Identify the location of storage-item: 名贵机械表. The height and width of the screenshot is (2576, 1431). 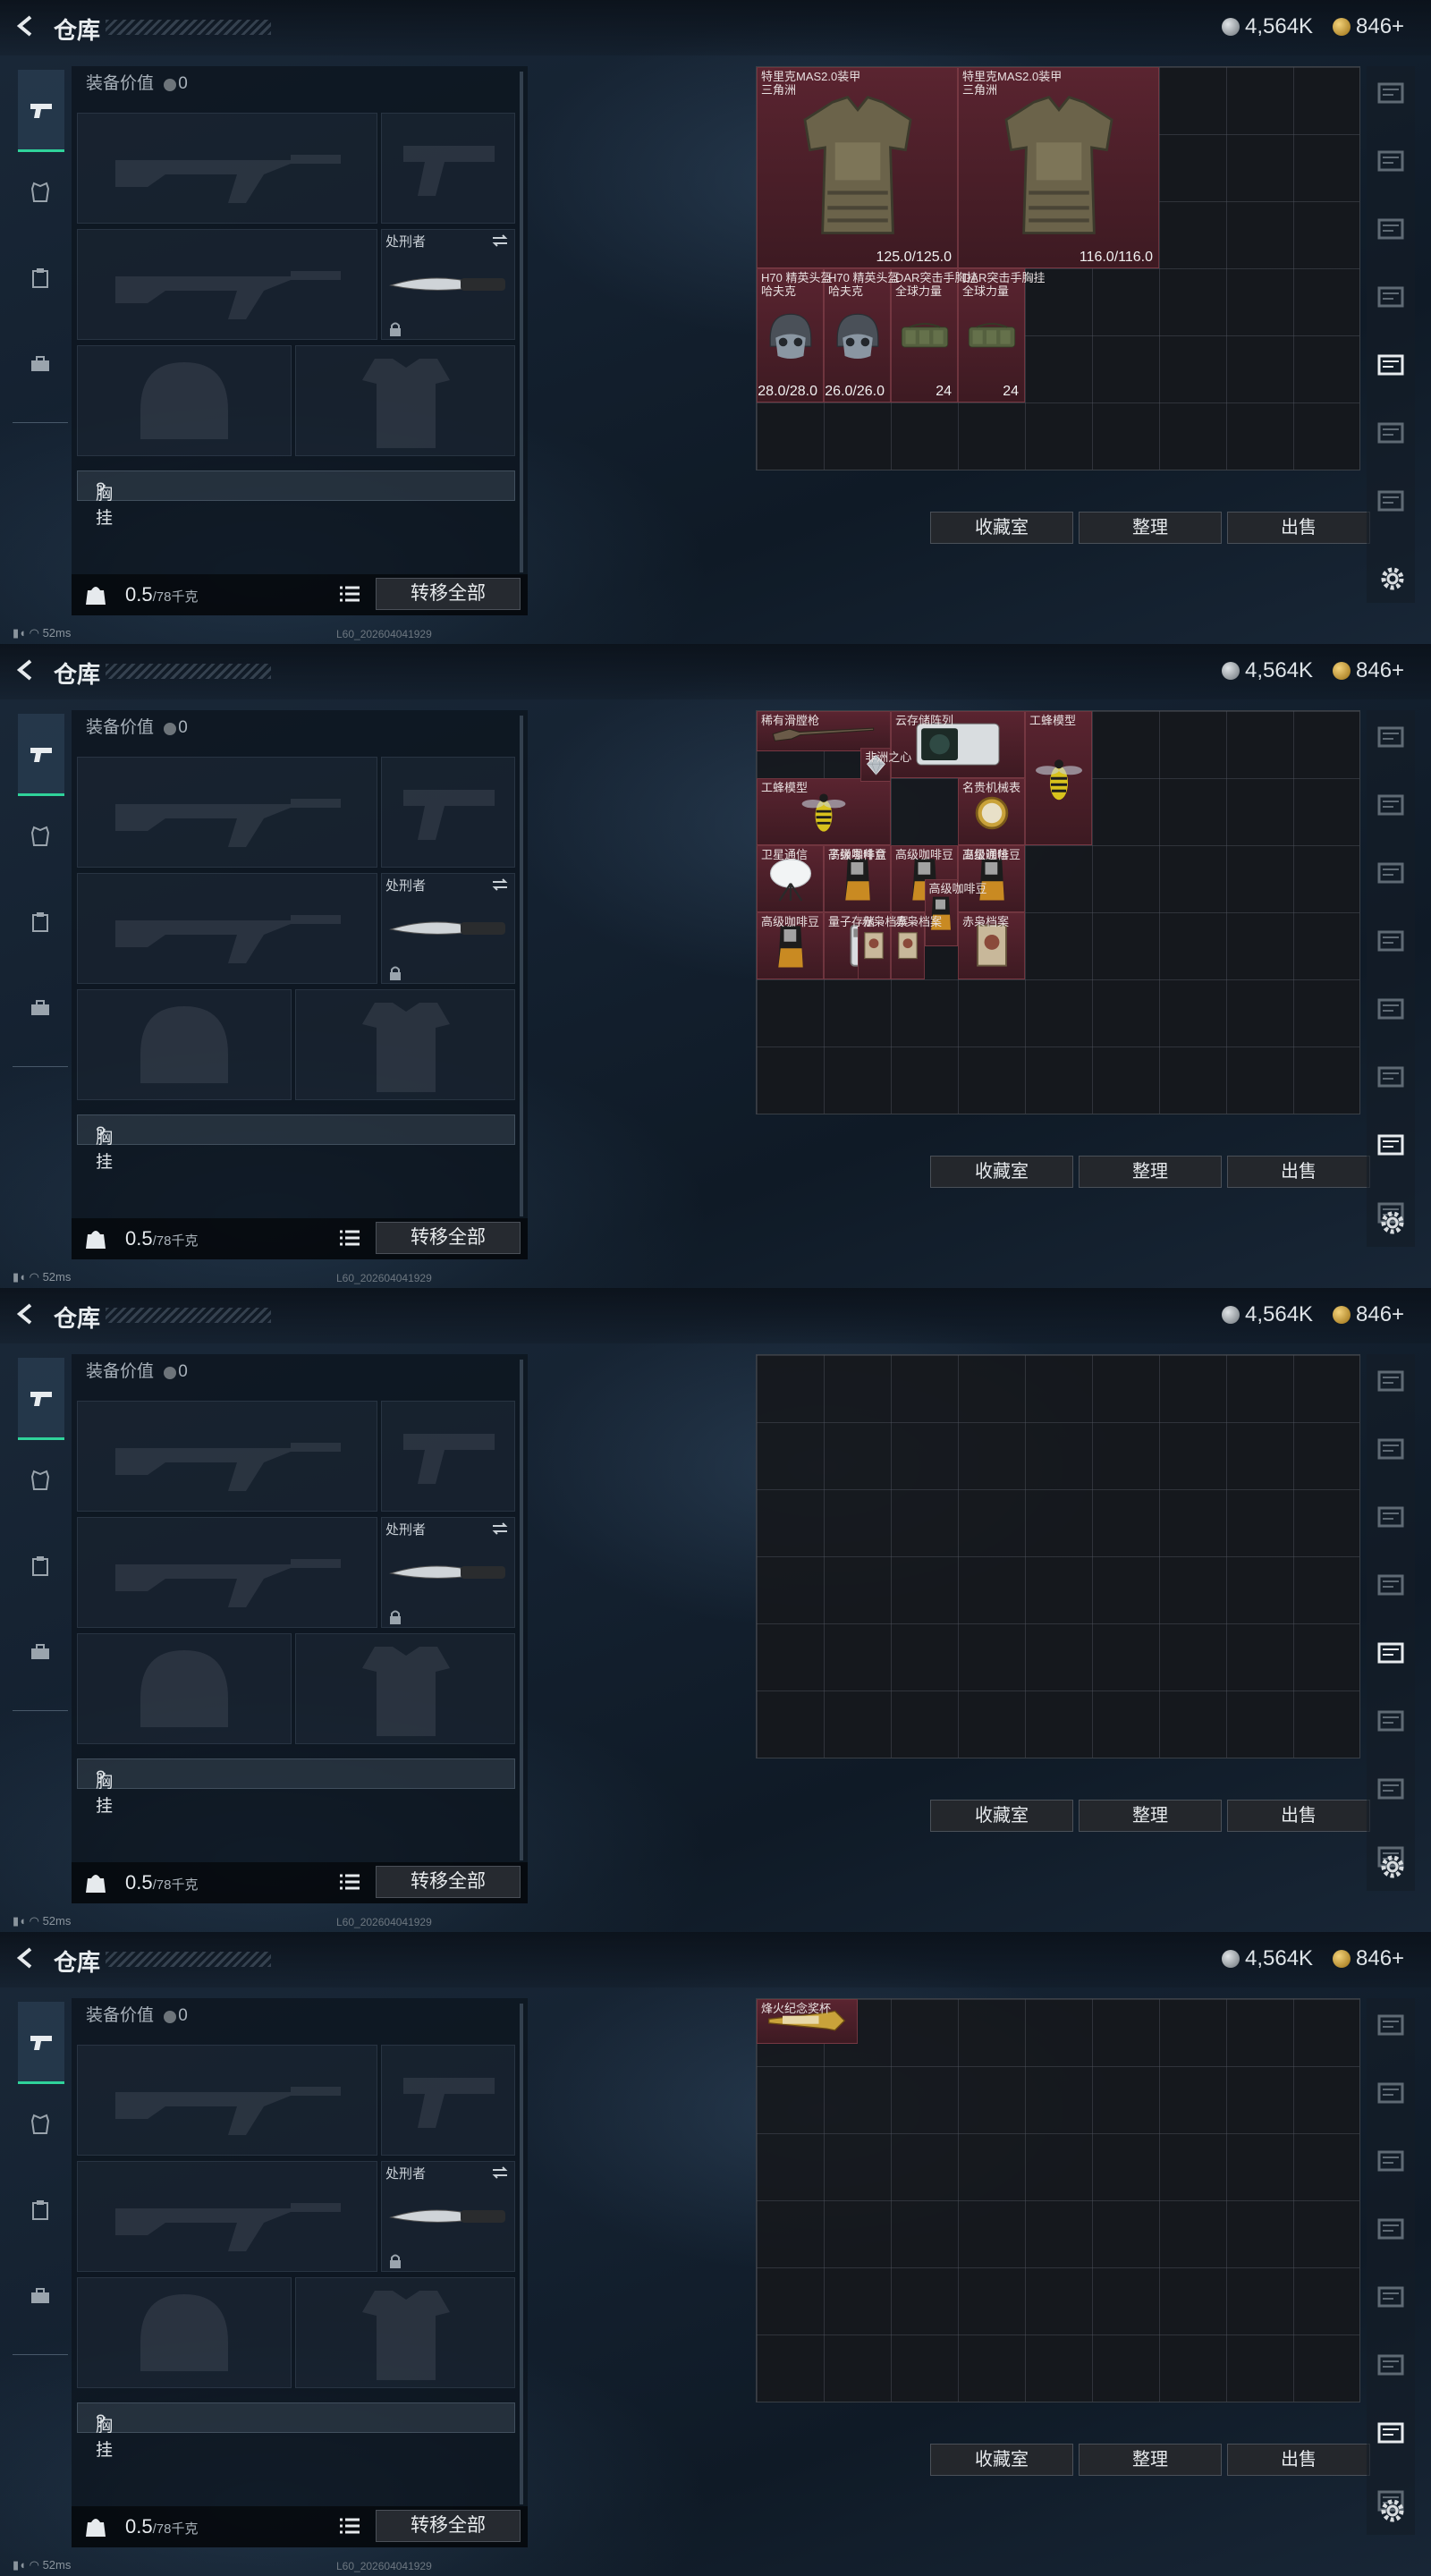
(992, 811).